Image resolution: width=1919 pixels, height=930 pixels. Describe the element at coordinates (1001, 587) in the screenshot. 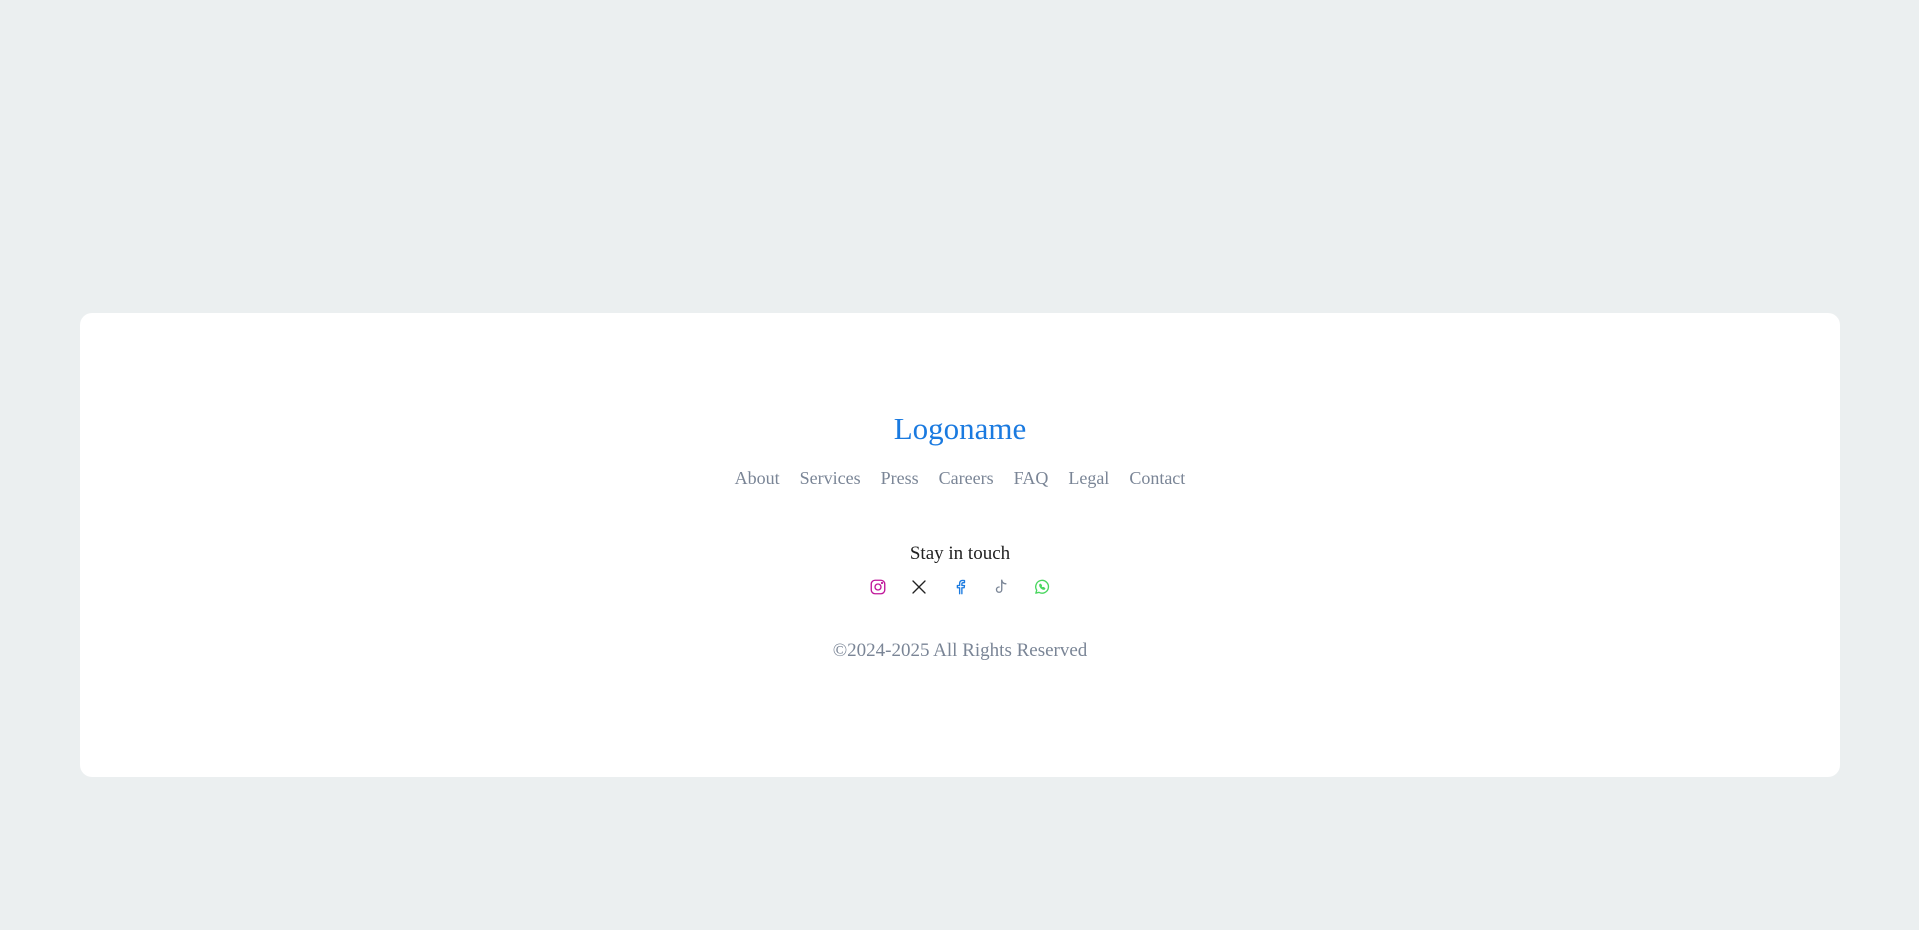

I see `tiktok-icon` at that location.